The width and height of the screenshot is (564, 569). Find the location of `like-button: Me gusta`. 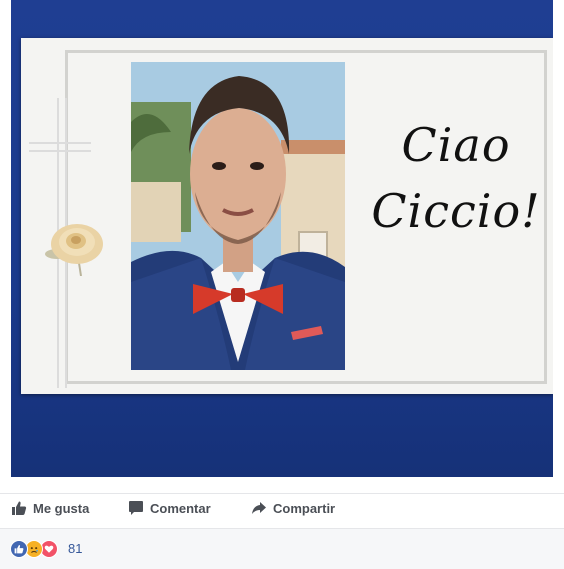

like-button: Me gusta is located at coordinates (50, 508).